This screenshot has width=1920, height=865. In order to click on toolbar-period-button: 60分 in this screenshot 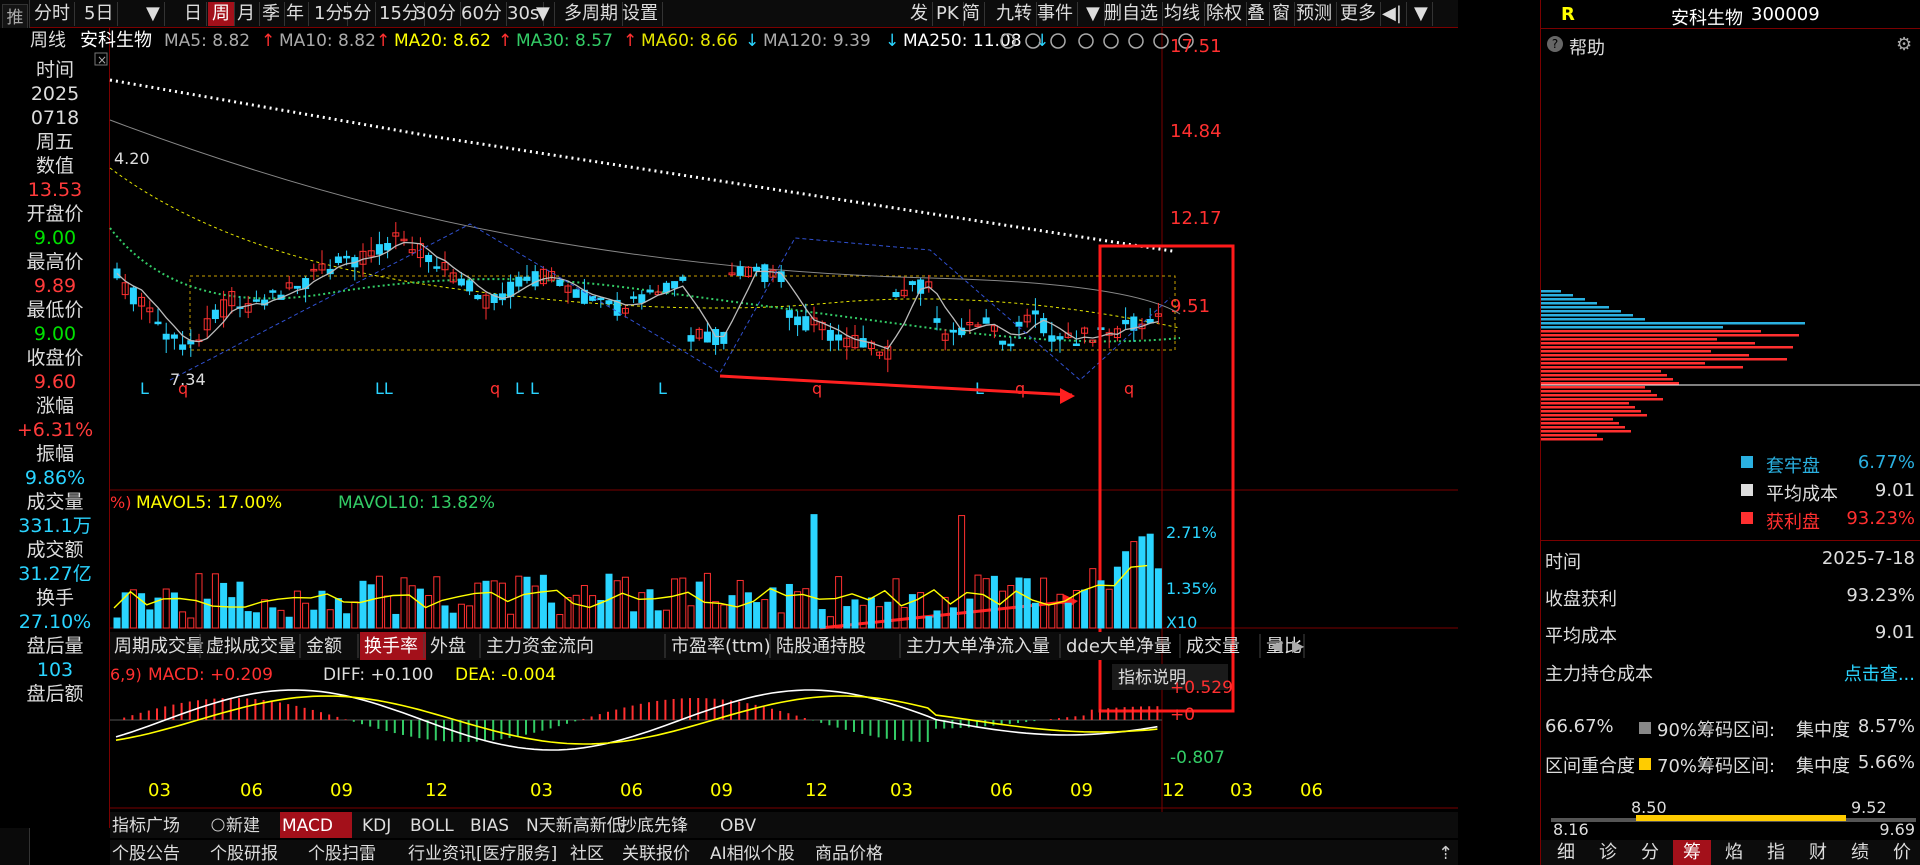, I will do `click(482, 14)`.